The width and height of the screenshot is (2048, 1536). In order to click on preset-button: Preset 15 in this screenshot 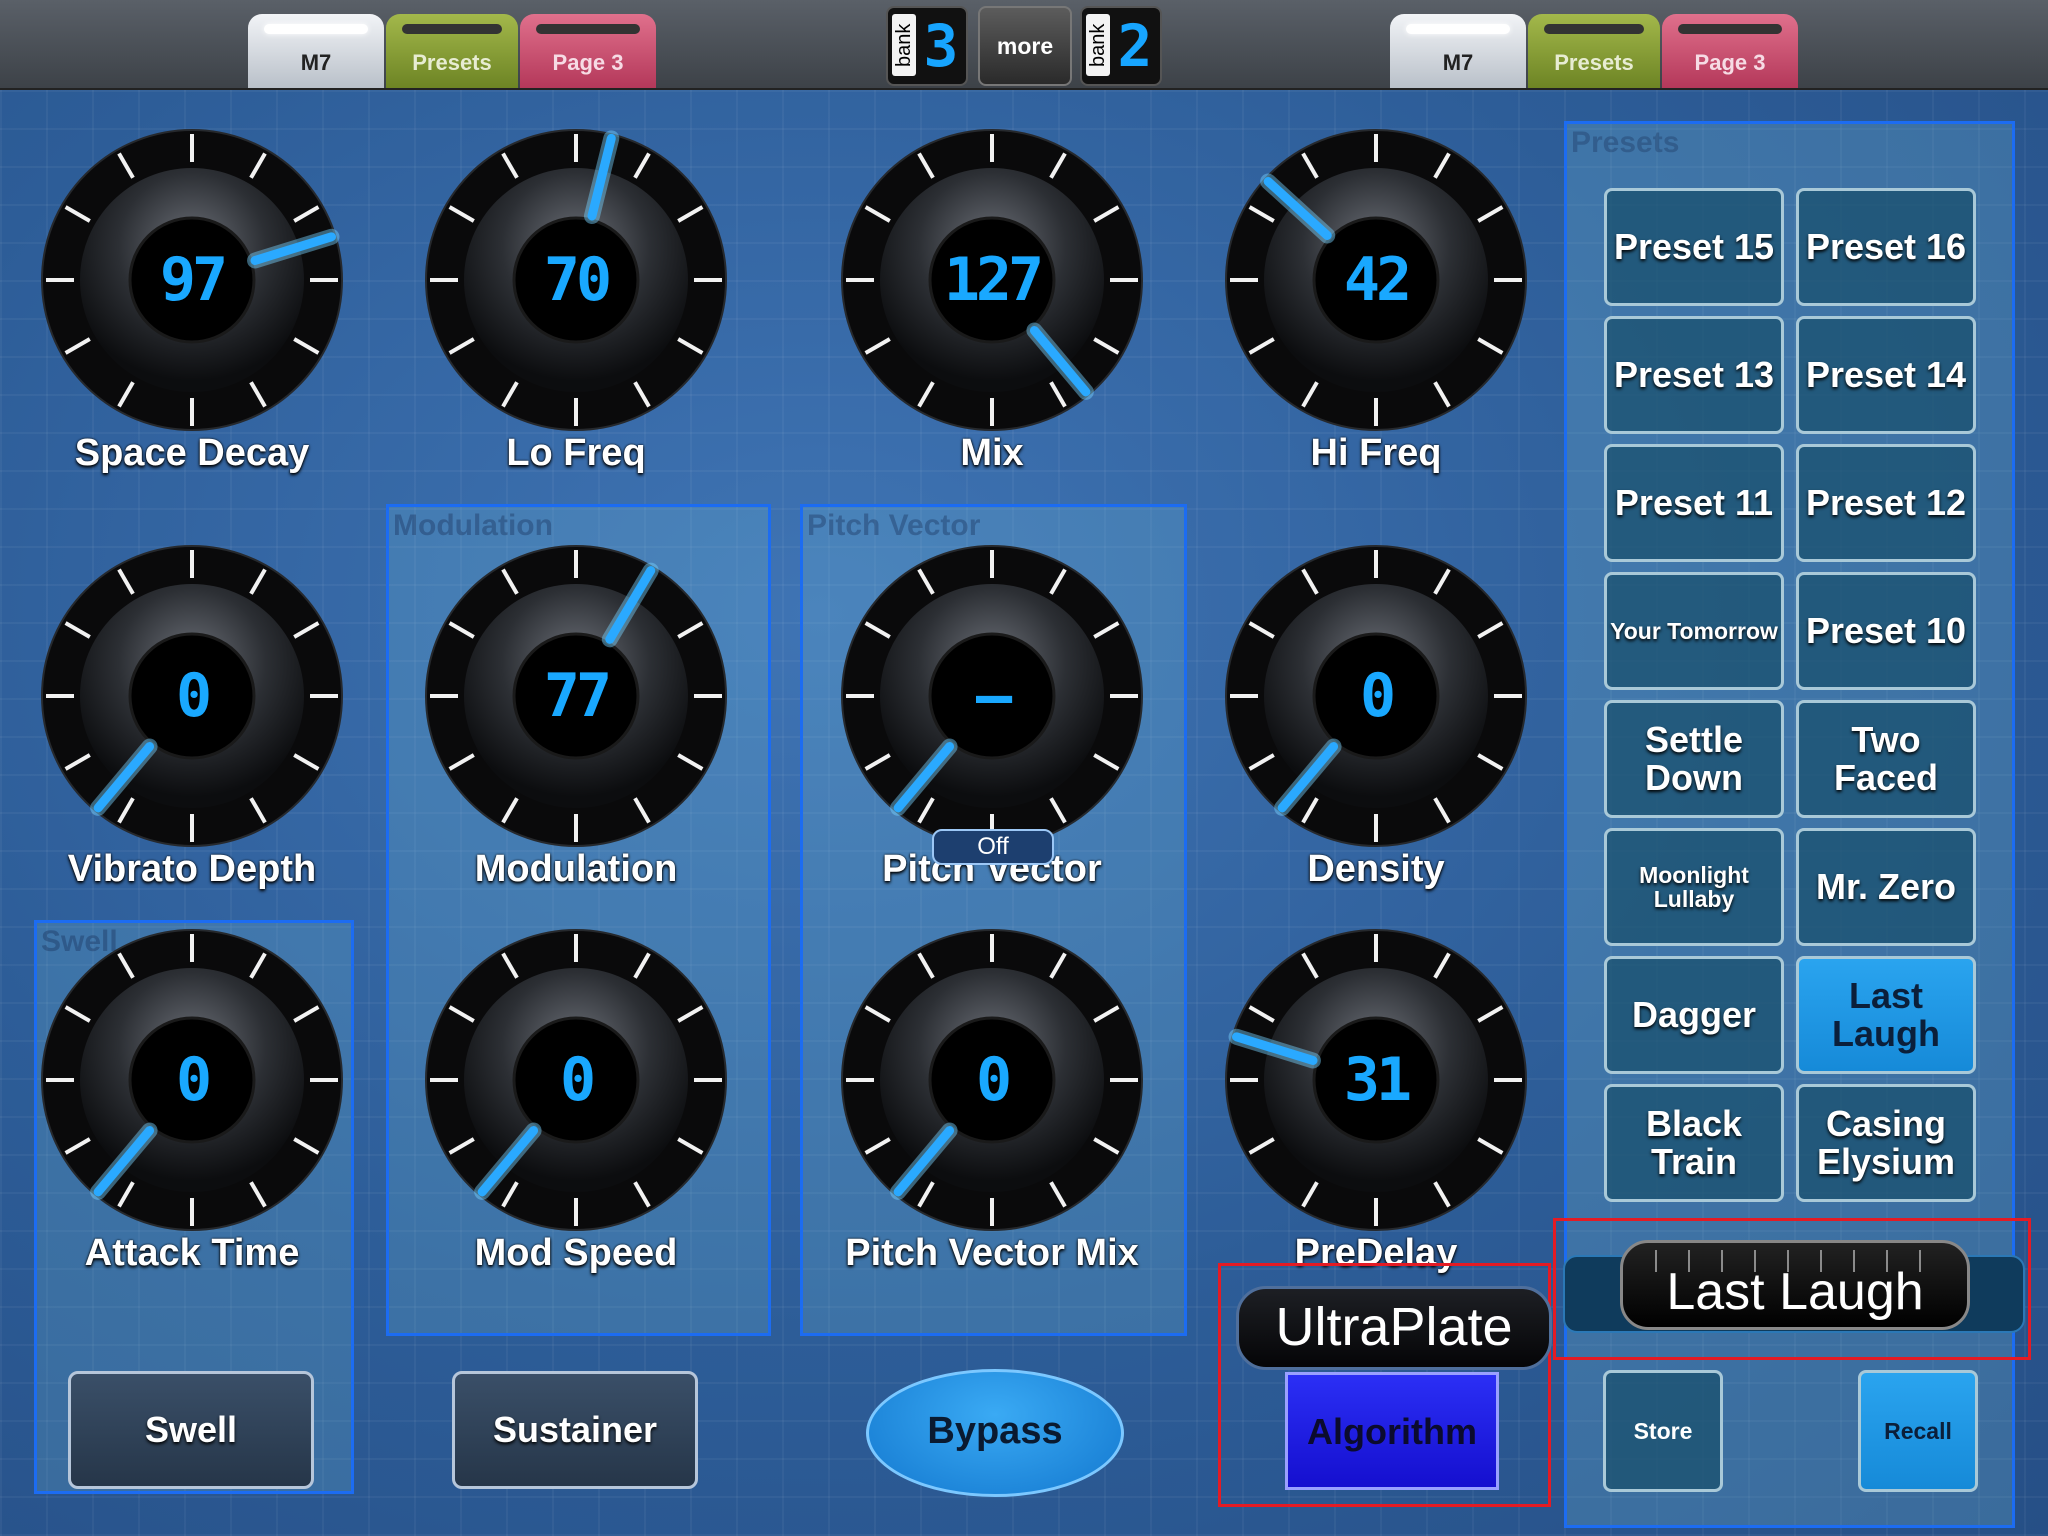, I will do `click(1694, 247)`.